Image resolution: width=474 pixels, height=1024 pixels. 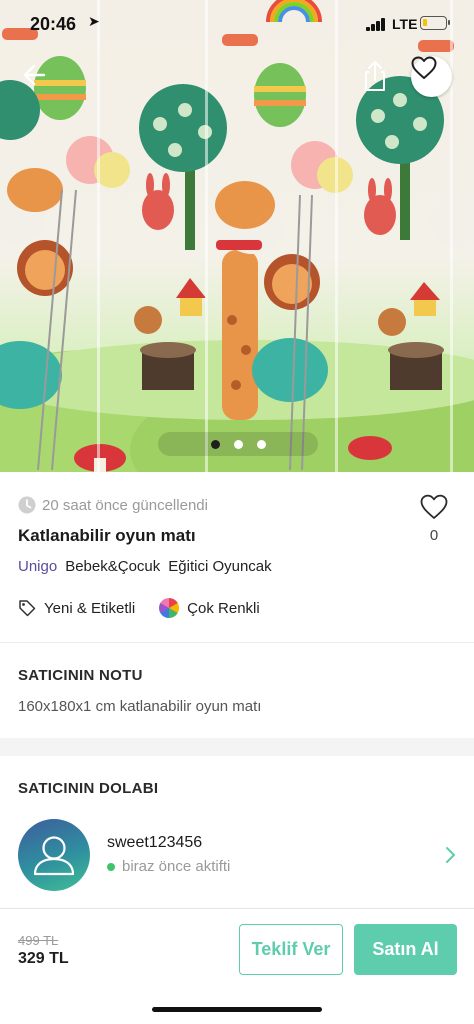 I want to click on tag-icon, so click(x=27, y=608).